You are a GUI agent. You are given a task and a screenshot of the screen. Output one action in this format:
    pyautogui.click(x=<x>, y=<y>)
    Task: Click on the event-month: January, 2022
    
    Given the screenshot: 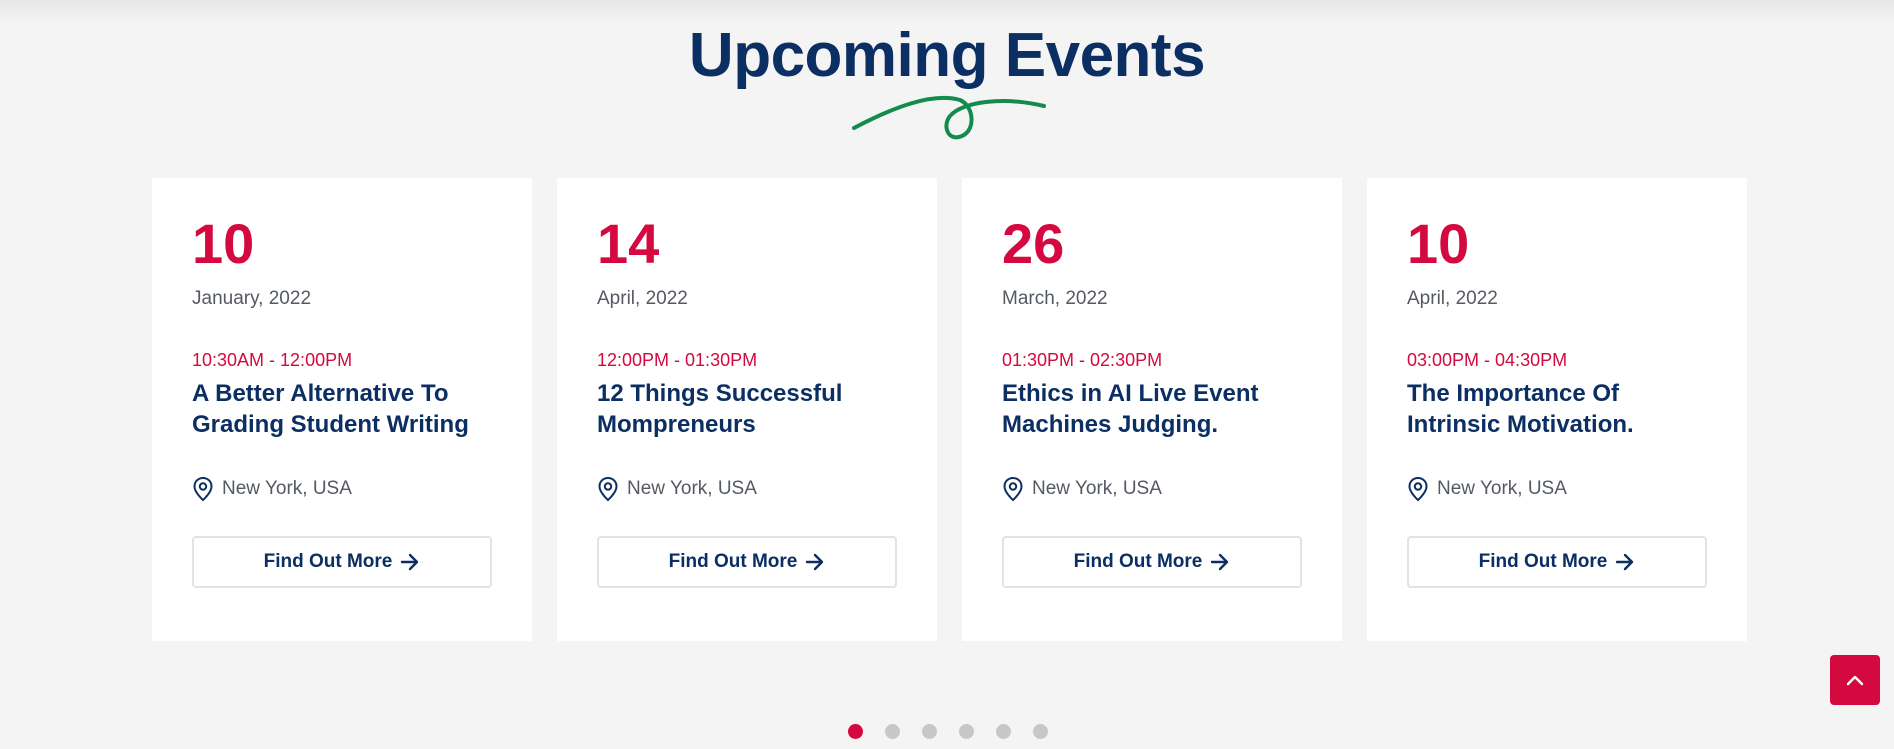 What is the action you would take?
    pyautogui.click(x=252, y=298)
    